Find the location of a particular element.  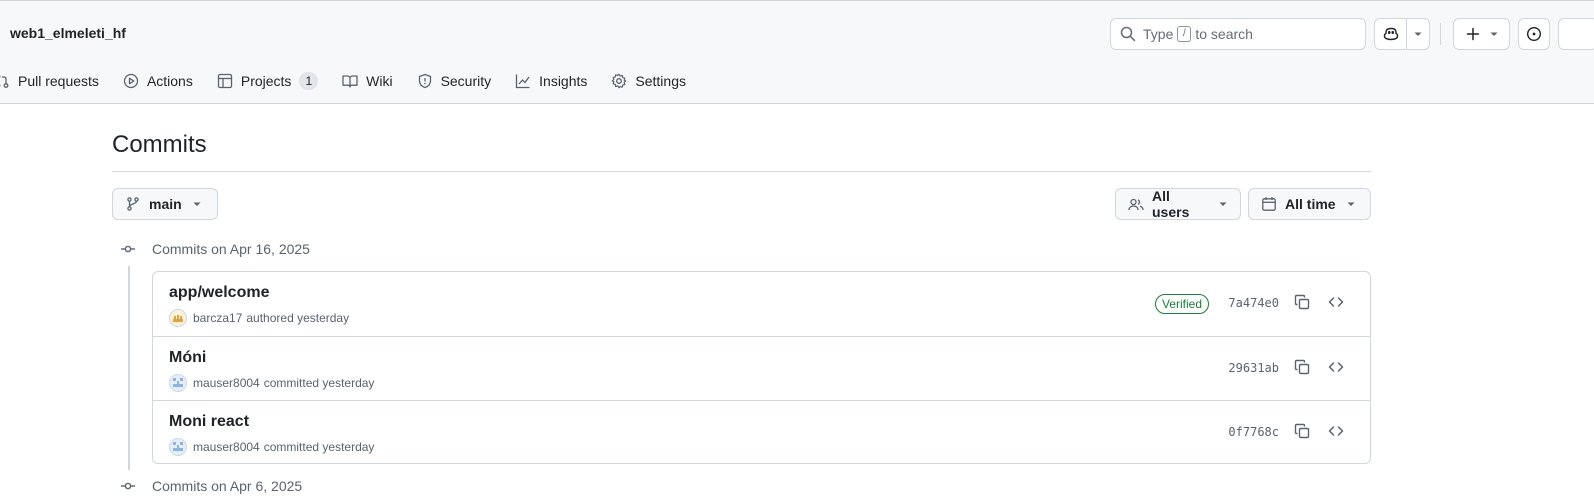

tab-label: Settings is located at coordinates (660, 81).